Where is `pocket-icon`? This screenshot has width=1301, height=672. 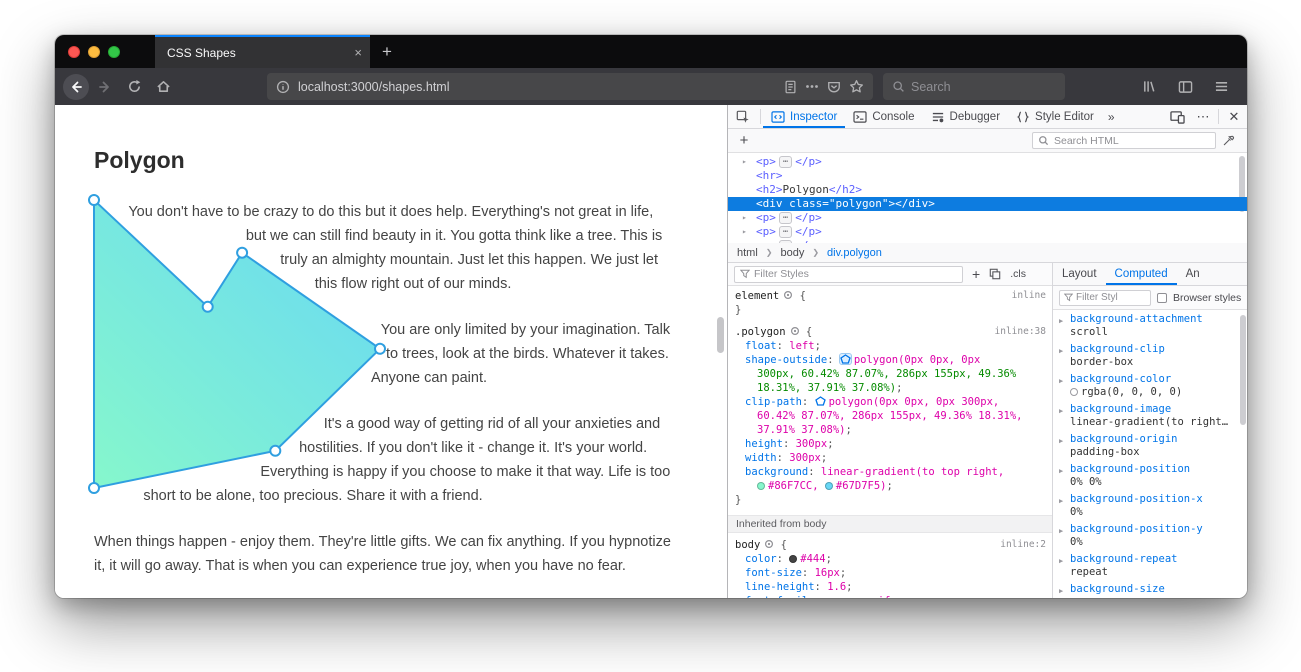
pocket-icon is located at coordinates (834, 87).